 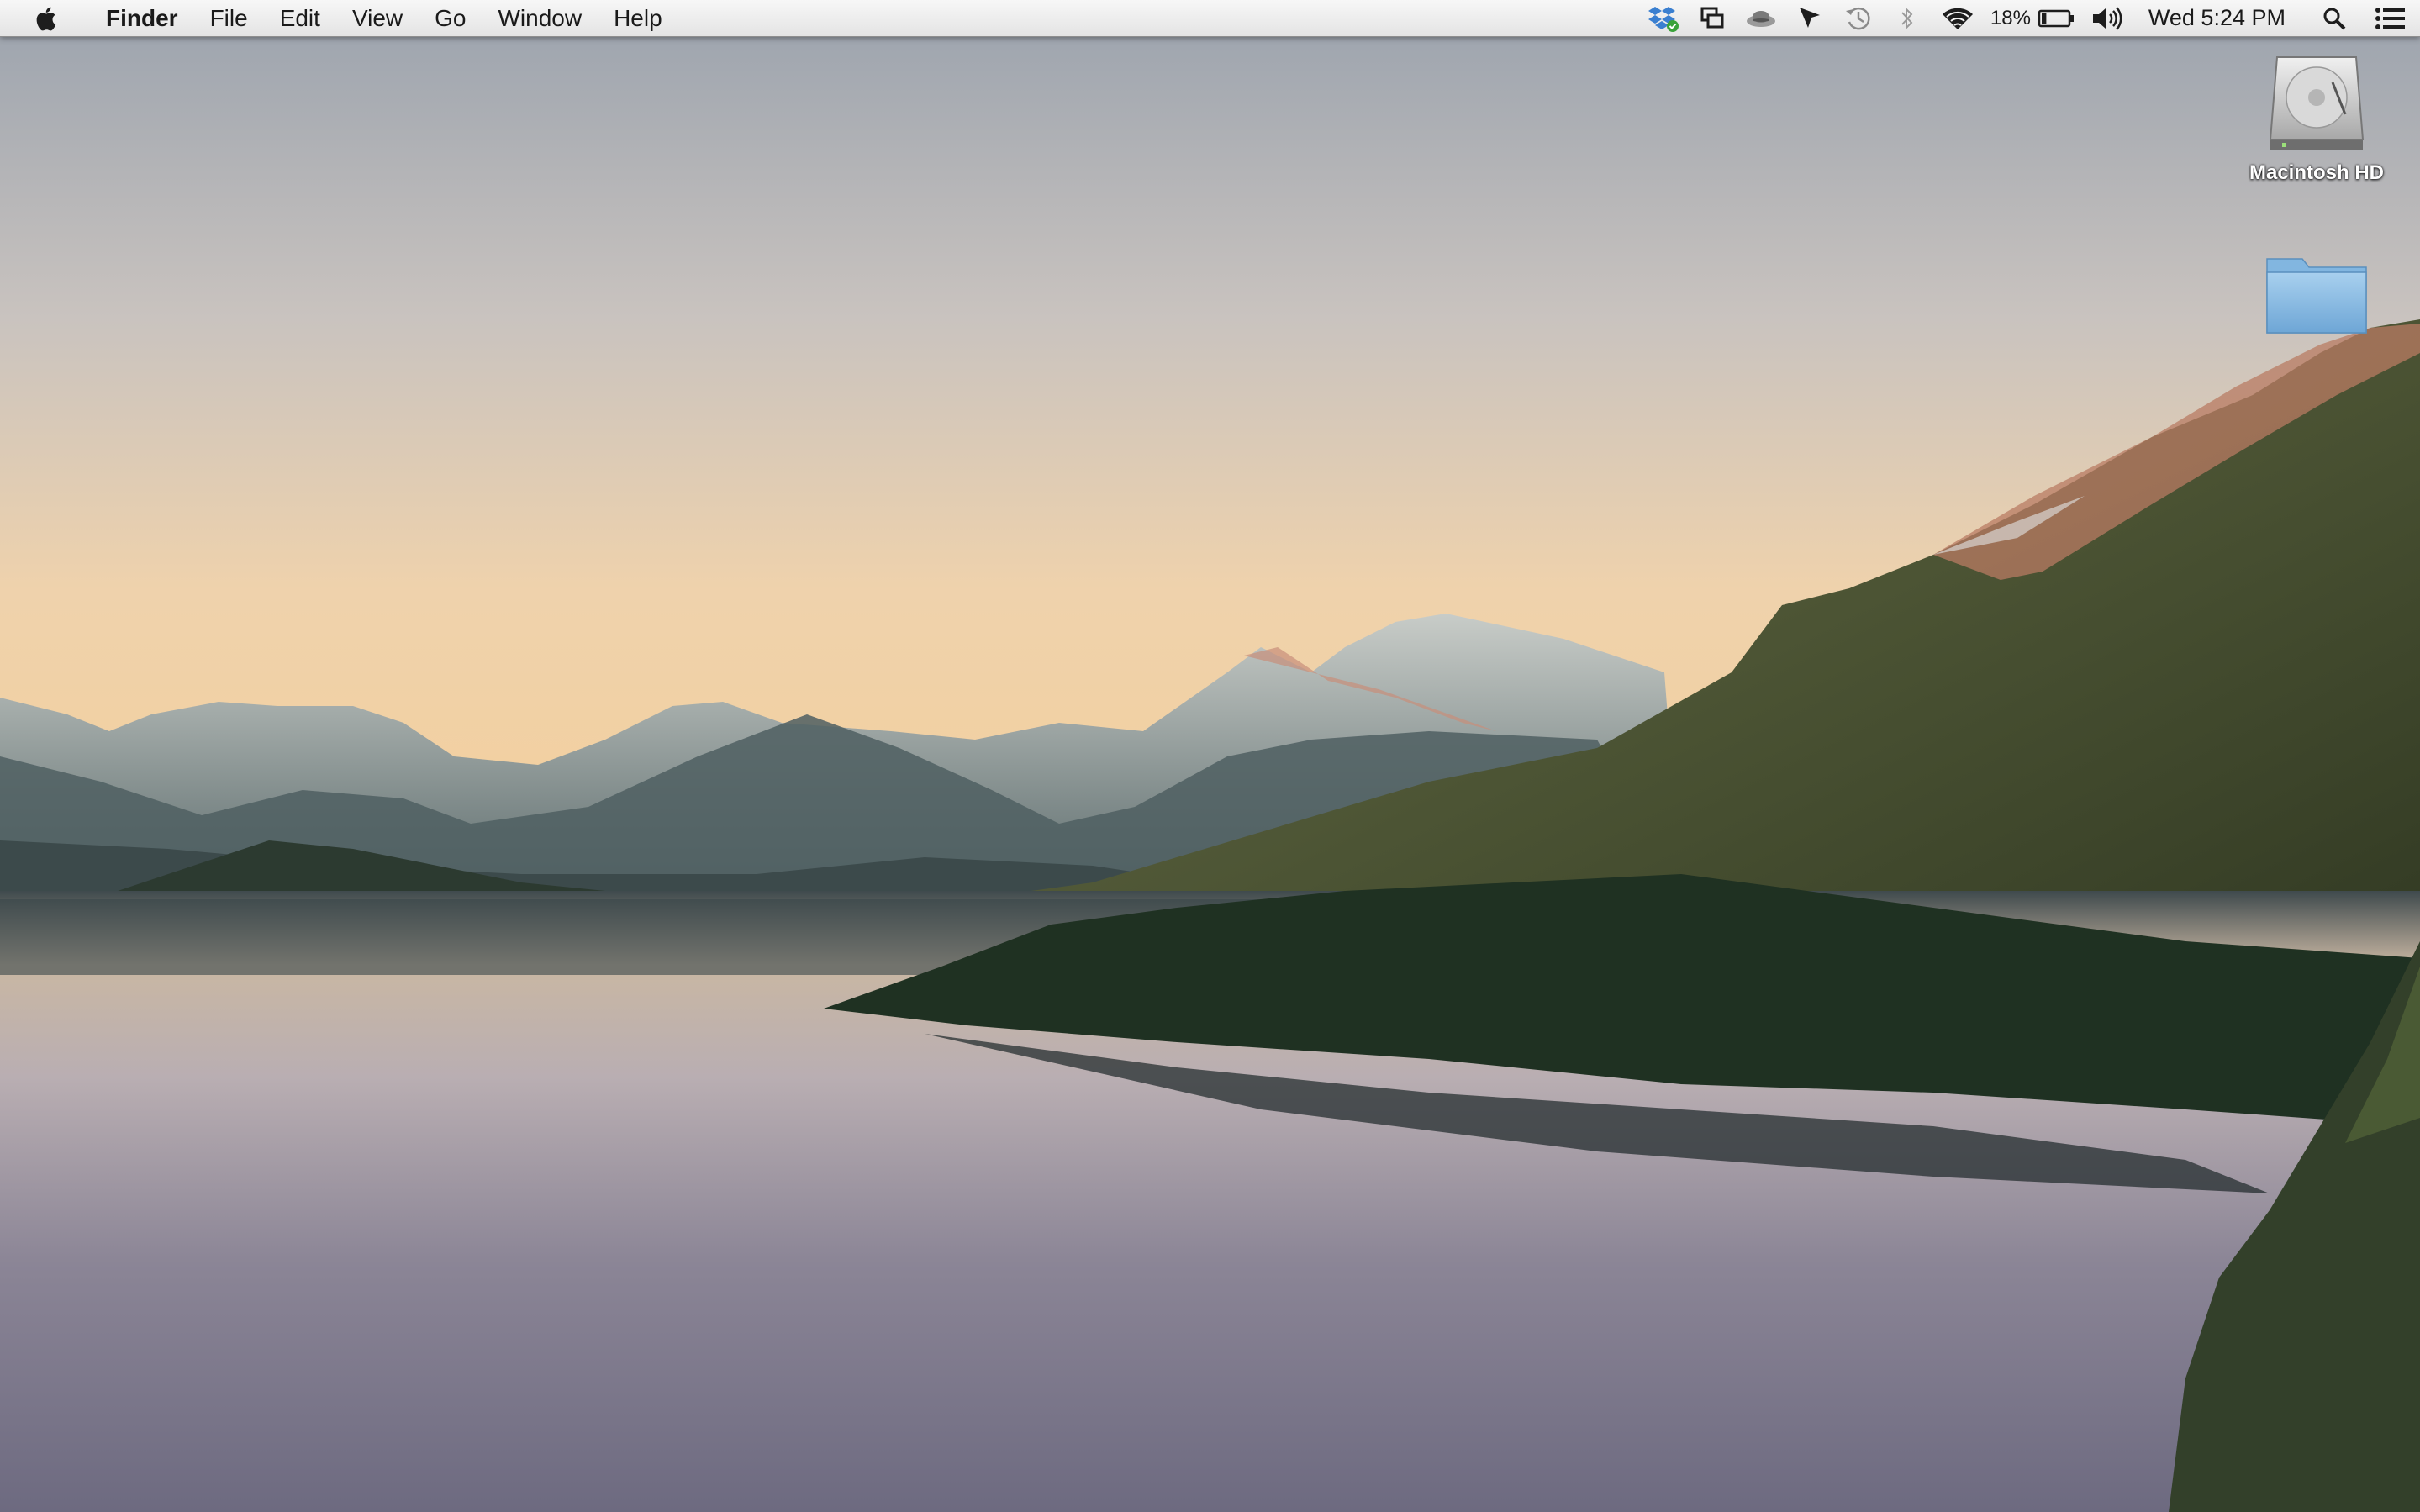 I want to click on folder-icon, so click(x=2316, y=296).